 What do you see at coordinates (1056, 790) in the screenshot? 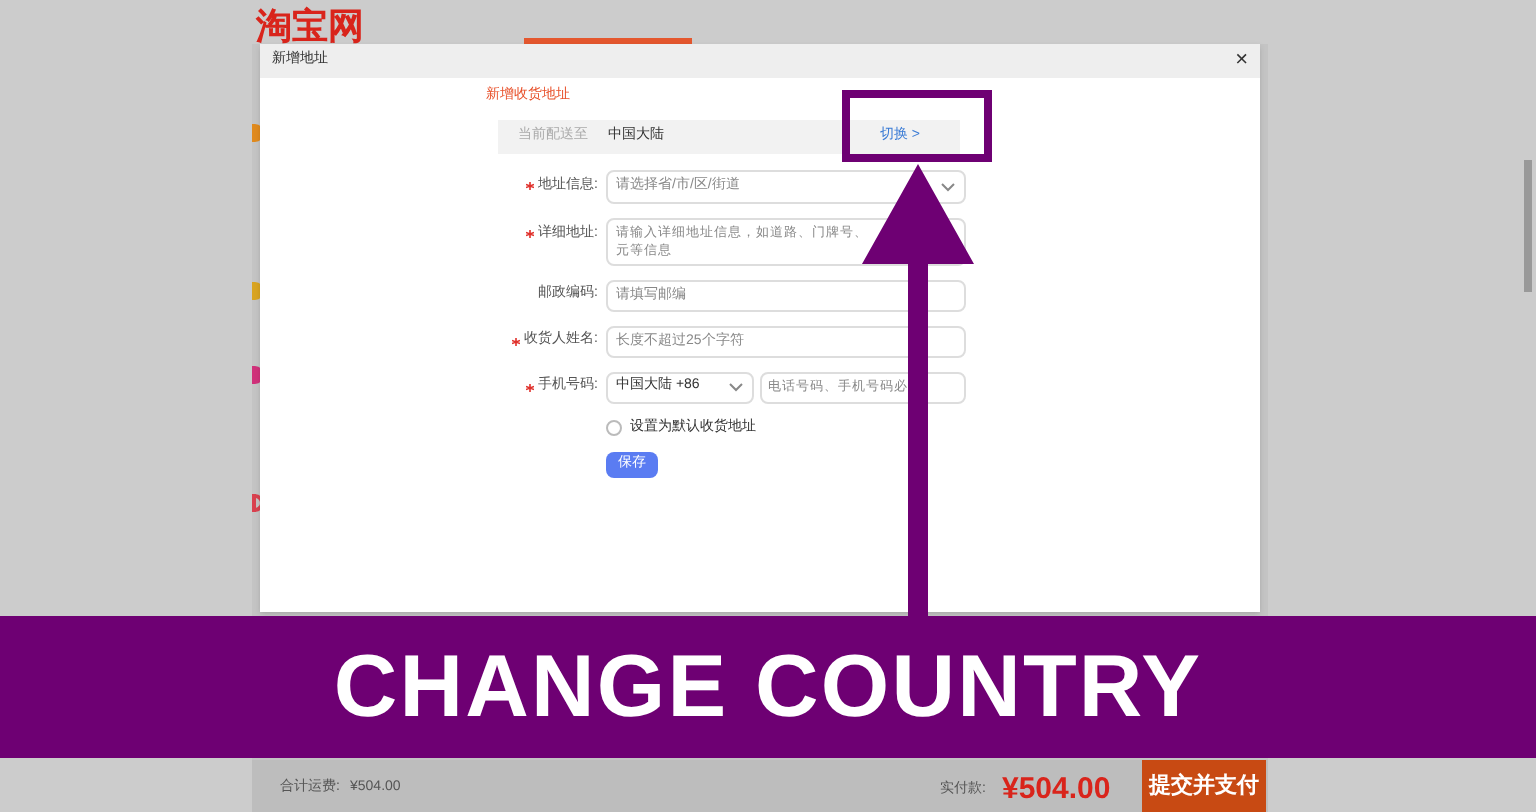
I see `pay-value: ¥504.00` at bounding box center [1056, 790].